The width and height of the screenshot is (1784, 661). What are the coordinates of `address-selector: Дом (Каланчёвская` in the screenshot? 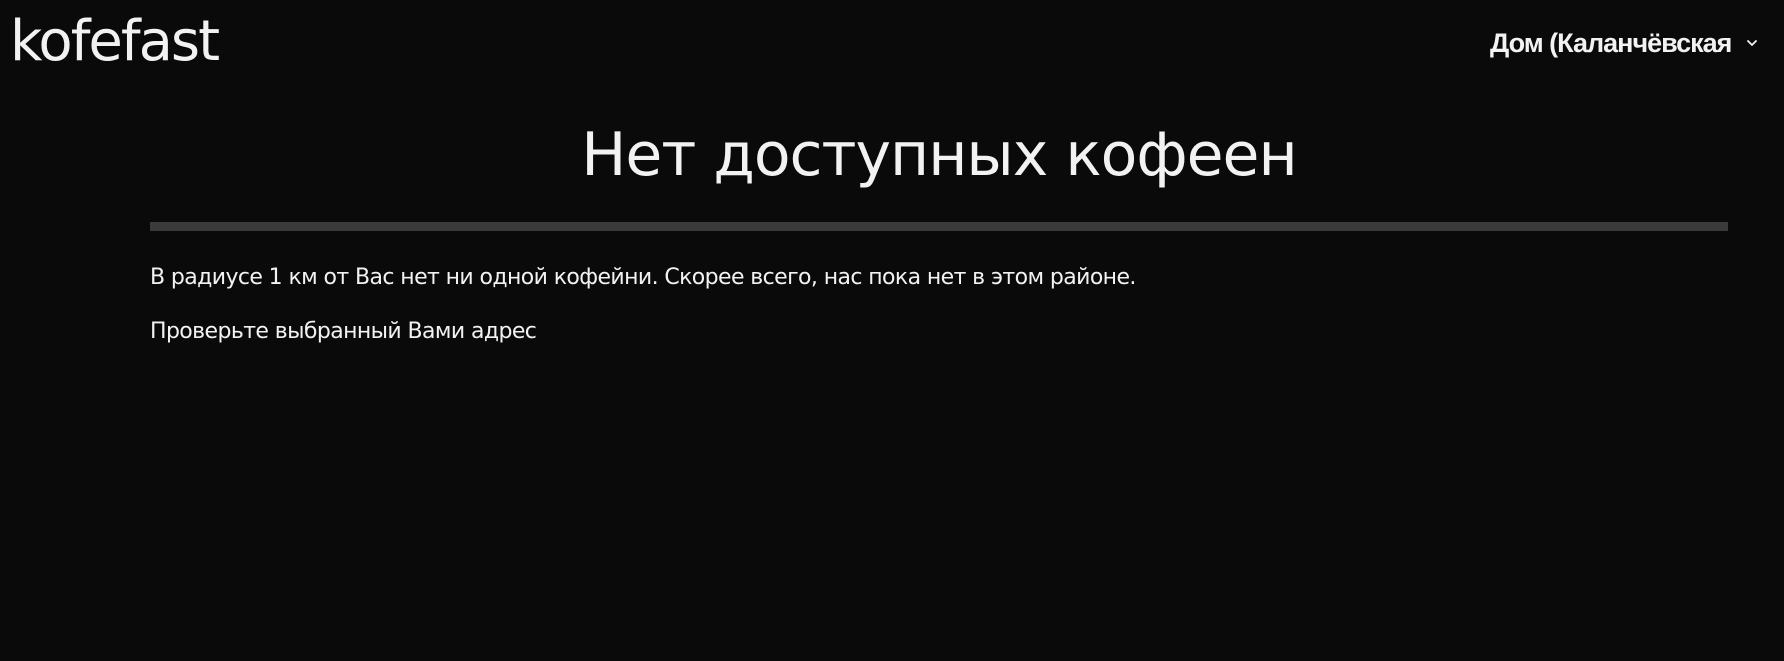 It's located at (1624, 43).